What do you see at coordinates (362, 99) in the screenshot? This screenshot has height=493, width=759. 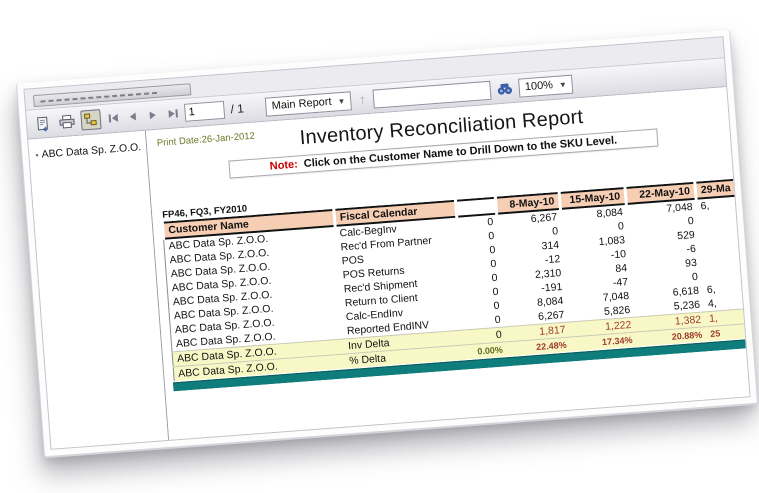 I see `go-to-icon: ↑` at bounding box center [362, 99].